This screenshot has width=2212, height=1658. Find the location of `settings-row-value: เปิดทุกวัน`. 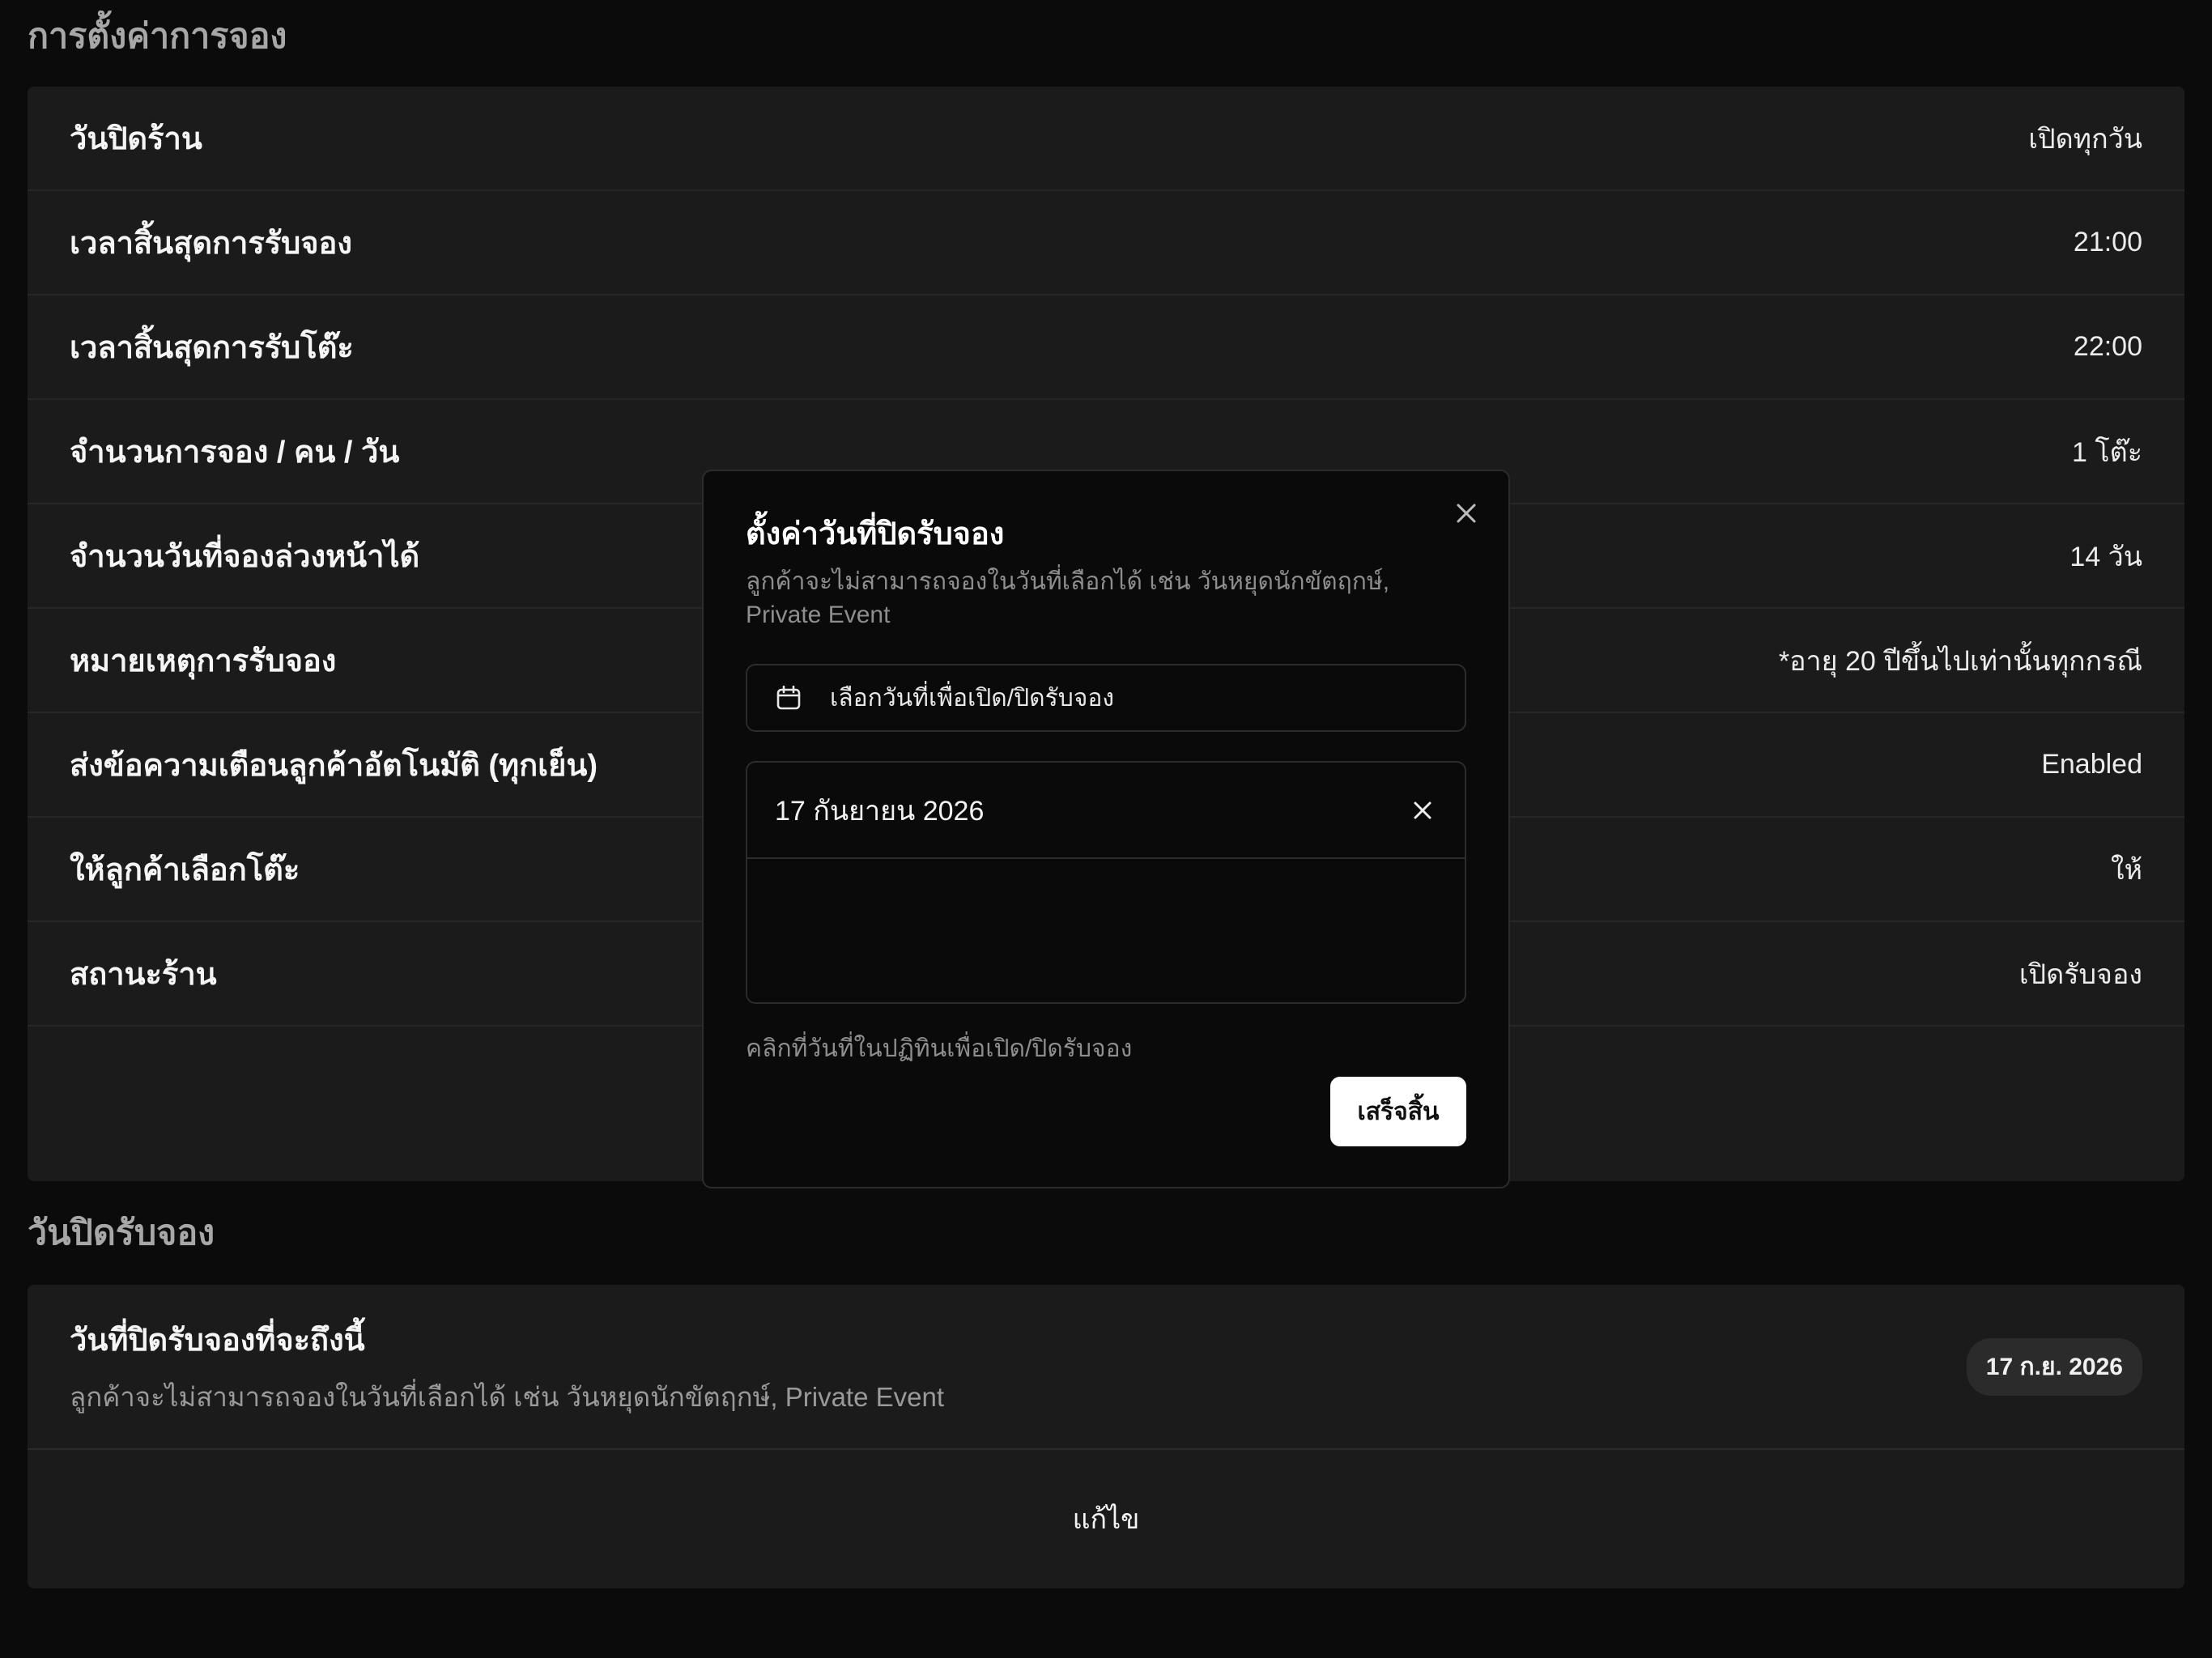

settings-row-value: เปิดทุกวัน is located at coordinates (2085, 139).